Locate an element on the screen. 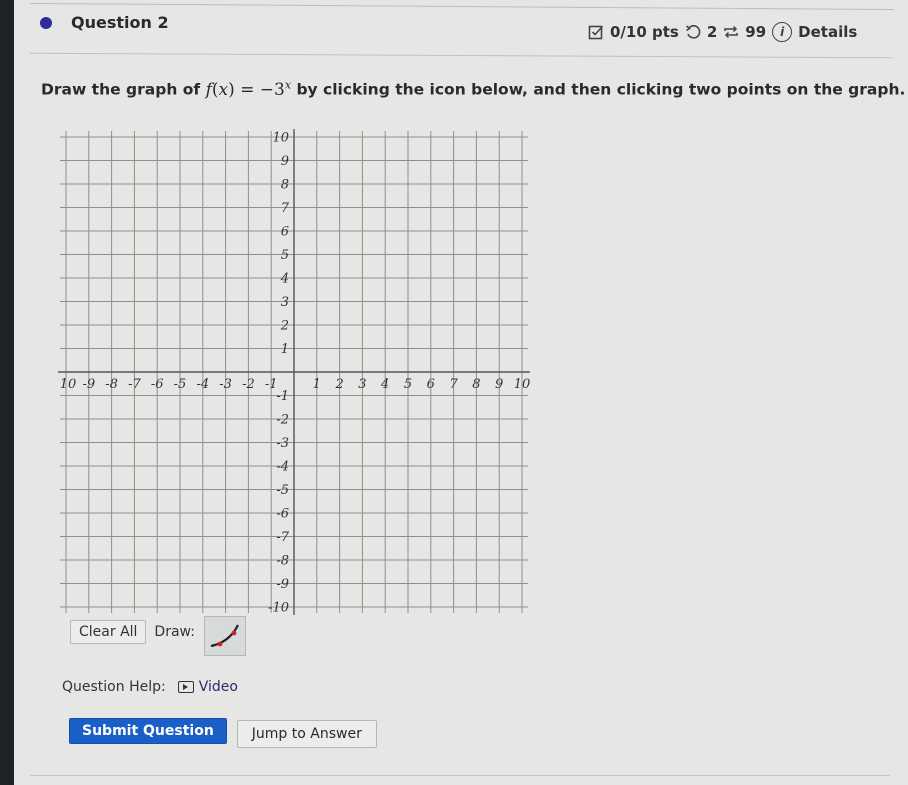 This screenshot has height=785, width=908. y-tick-label: 4 is located at coordinates (284, 279).